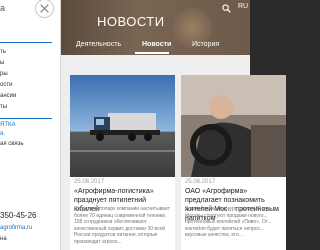 This screenshot has height=250, width=320. I want to click on drawer-link-3: ры, so click(4, 74).